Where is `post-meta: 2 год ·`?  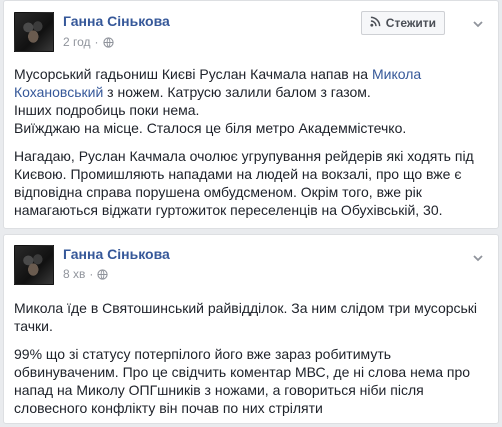 post-meta: 2 год · is located at coordinates (88, 42).